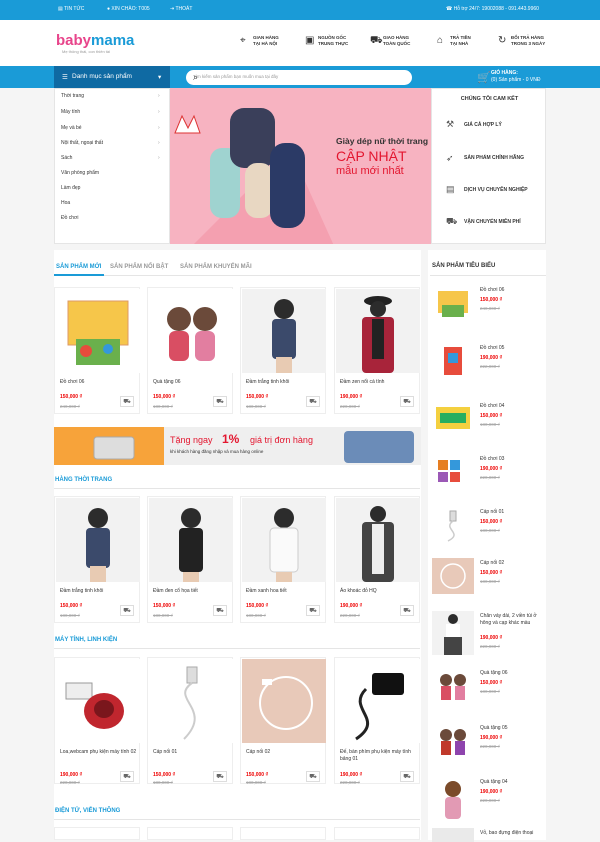  I want to click on product-old-price: 220,000 ₫, so click(350, 615).